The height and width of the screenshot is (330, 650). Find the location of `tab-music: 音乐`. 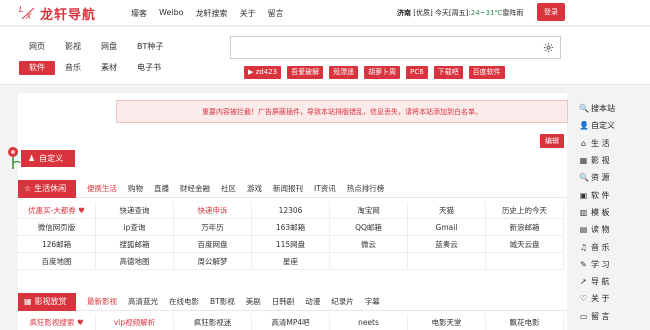

tab-music: 音乐 is located at coordinates (73, 68).